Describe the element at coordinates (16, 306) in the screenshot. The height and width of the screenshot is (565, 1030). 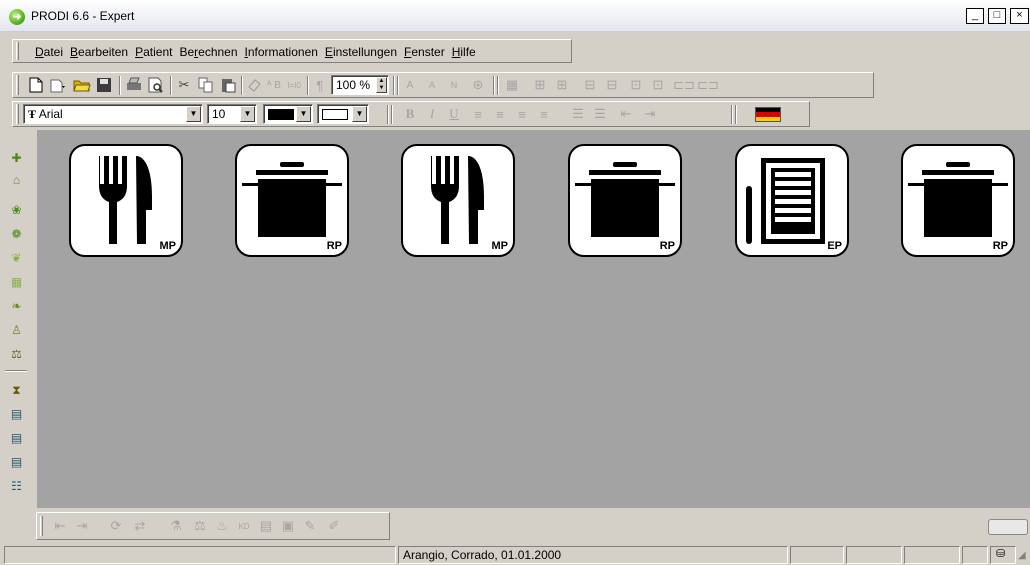
I see `nutrient-icon: ❧` at that location.